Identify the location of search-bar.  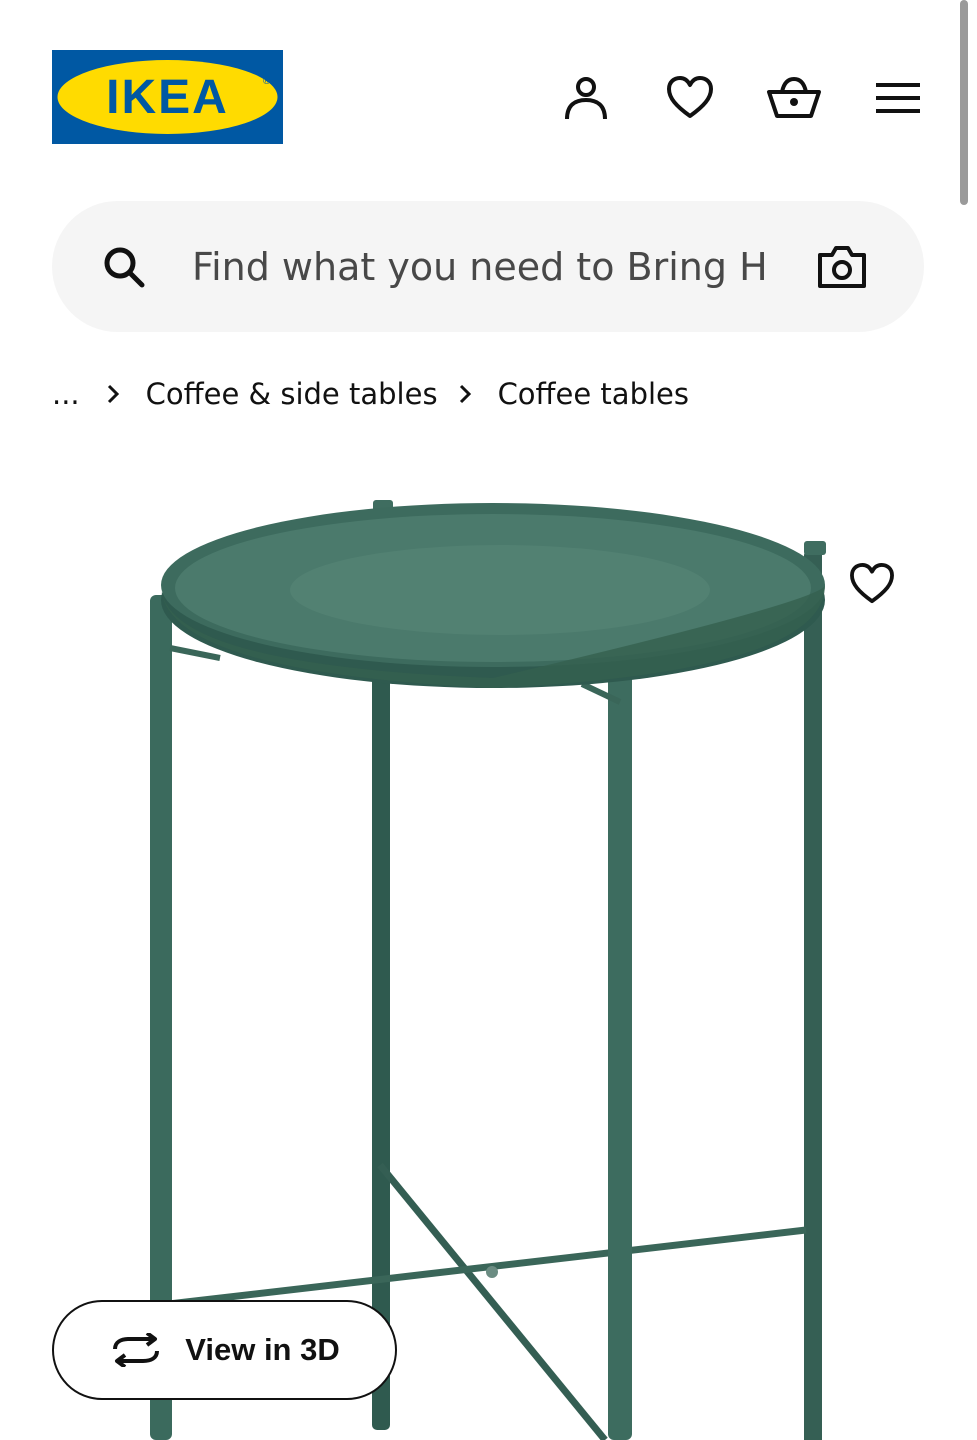
(488, 266).